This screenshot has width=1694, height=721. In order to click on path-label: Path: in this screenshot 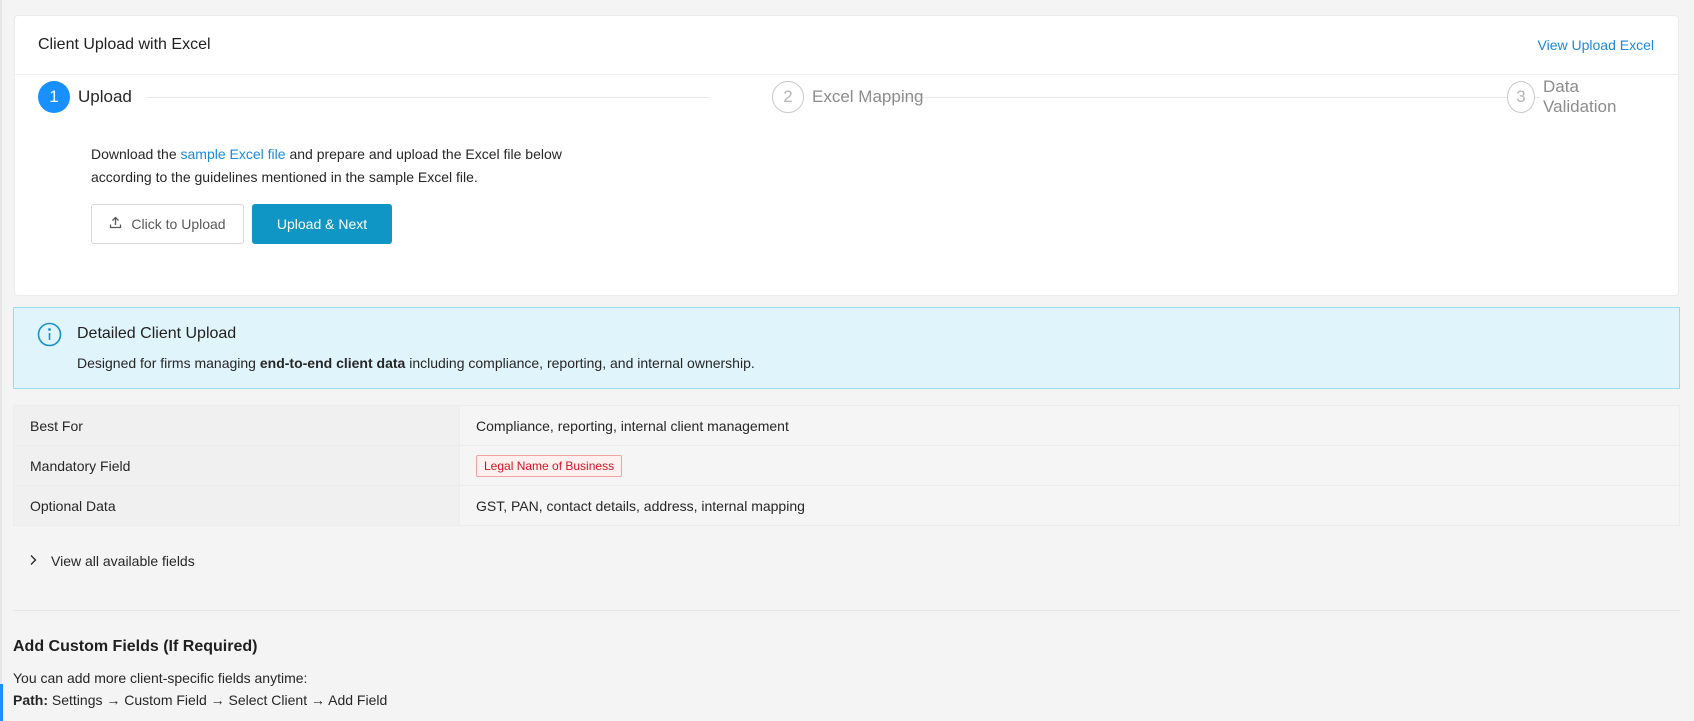, I will do `click(30, 700)`.